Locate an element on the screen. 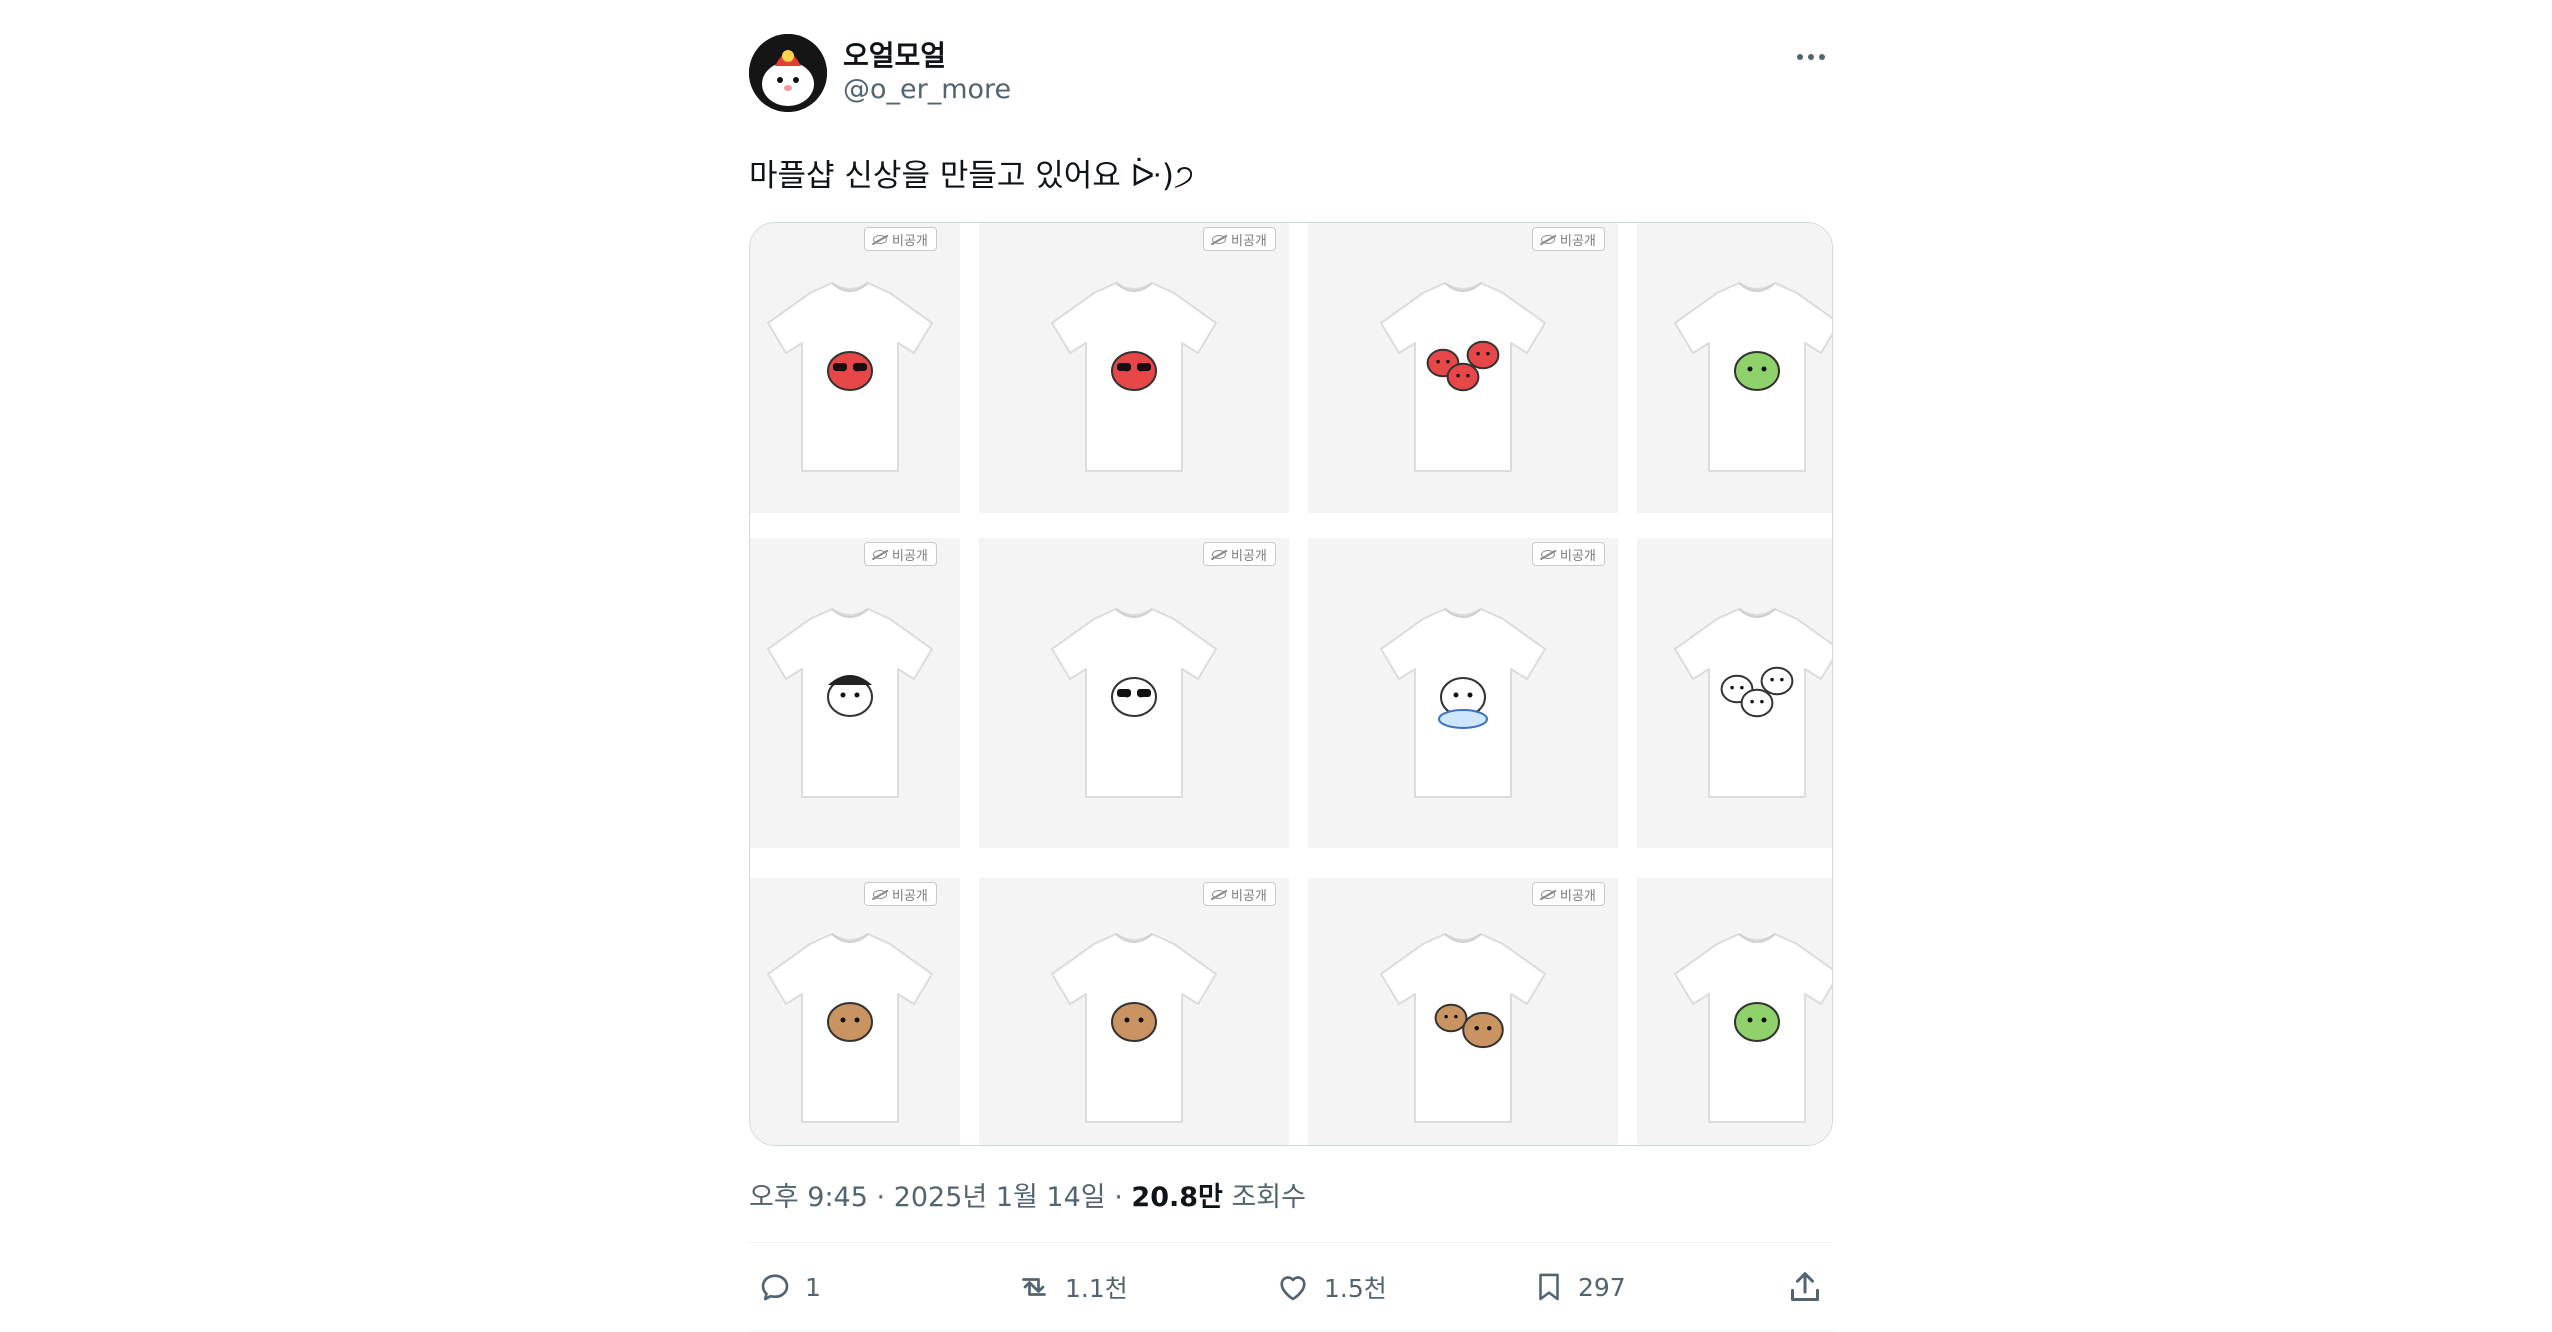 This screenshot has height=1332, width=2552. reply-count: 1 is located at coordinates (813, 1287).